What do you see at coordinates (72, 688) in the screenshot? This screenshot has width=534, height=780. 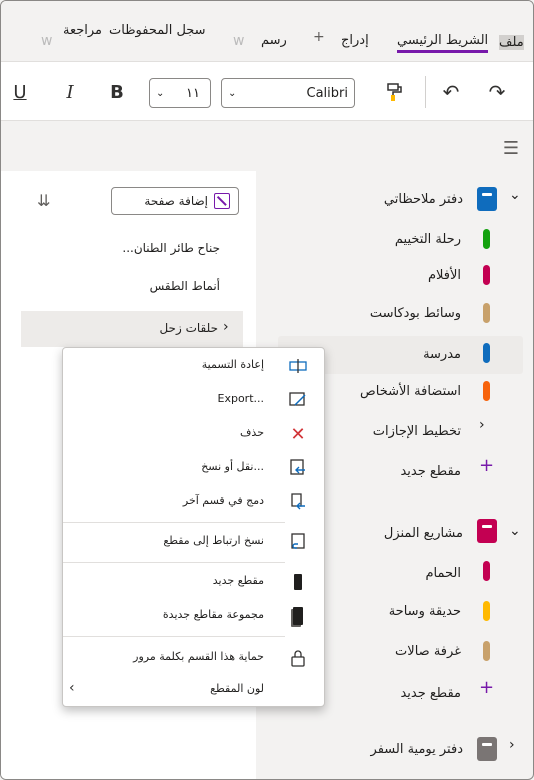 I see `chevron-left-icon: ‹` at bounding box center [72, 688].